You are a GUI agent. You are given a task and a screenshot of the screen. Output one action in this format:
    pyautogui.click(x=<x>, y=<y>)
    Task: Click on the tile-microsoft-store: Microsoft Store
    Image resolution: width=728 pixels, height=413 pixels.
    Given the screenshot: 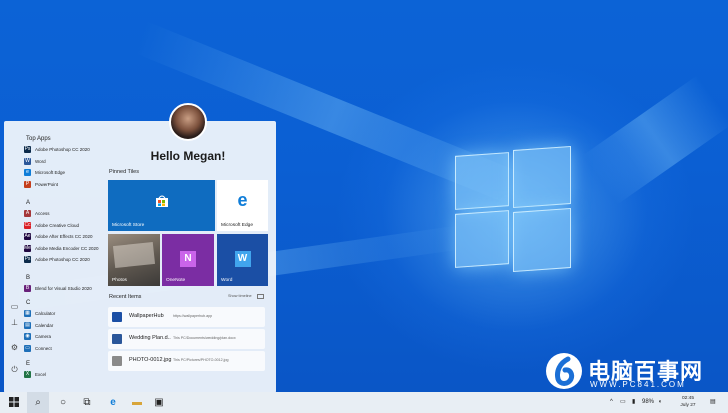 What is the action you would take?
    pyautogui.click(x=161, y=205)
    